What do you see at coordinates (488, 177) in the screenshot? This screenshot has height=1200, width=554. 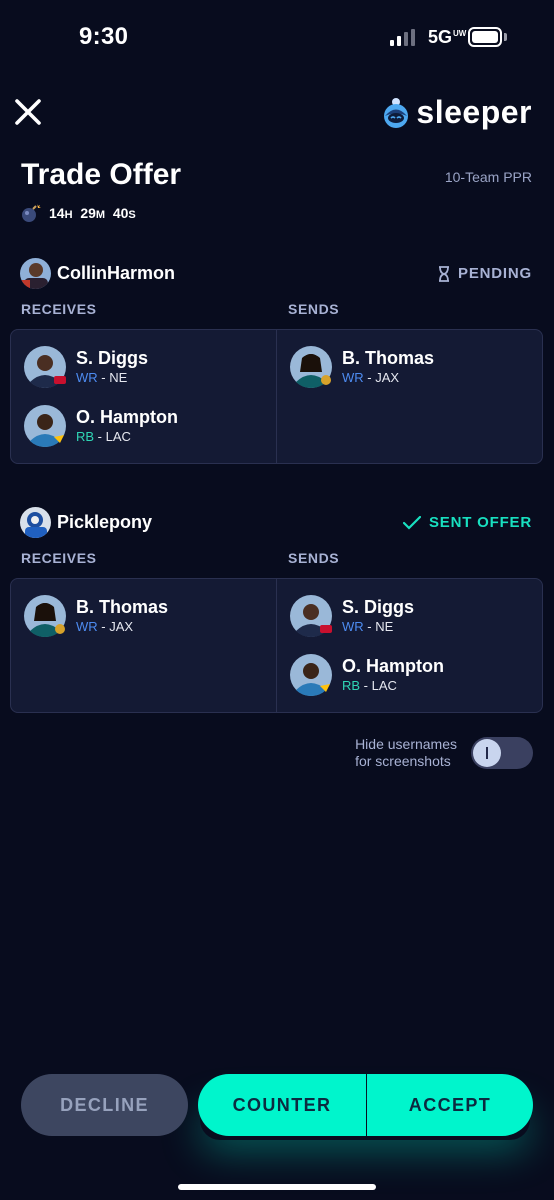 I see `league-type: 10-Team PPR` at bounding box center [488, 177].